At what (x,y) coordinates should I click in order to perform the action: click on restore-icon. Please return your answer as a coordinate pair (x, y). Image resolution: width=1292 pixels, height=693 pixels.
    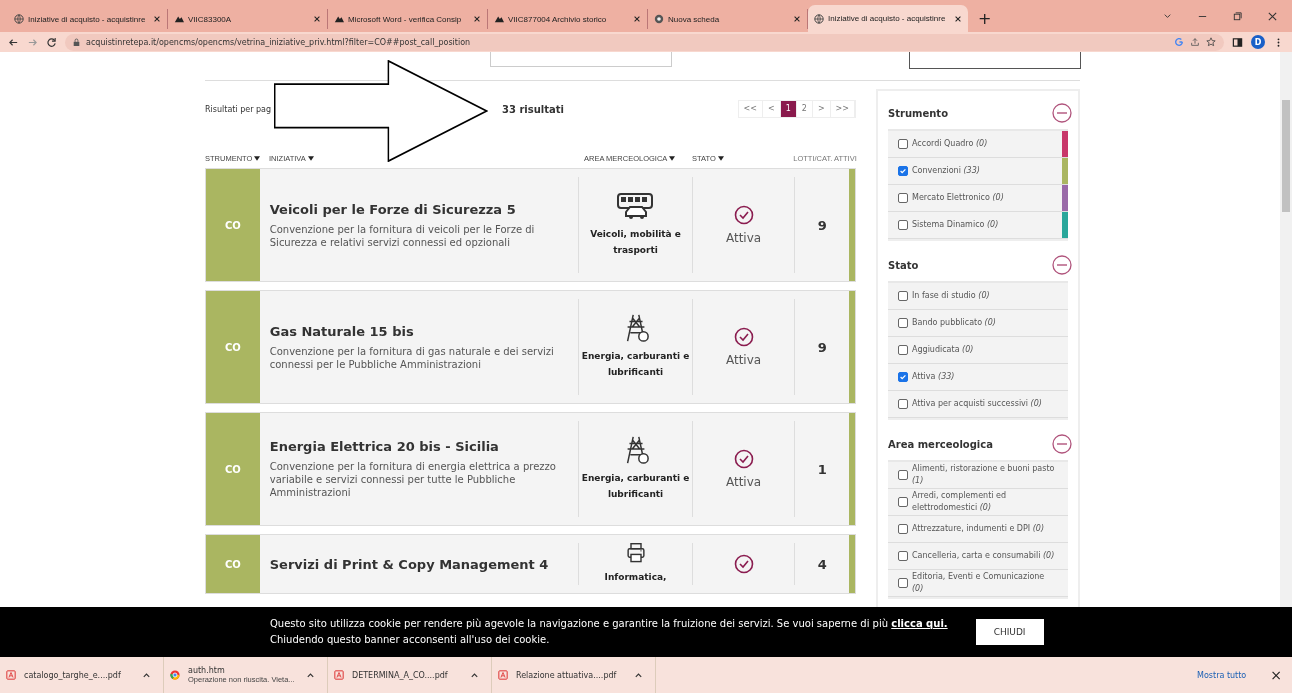
    Looking at the image, I should click on (1237, 16).